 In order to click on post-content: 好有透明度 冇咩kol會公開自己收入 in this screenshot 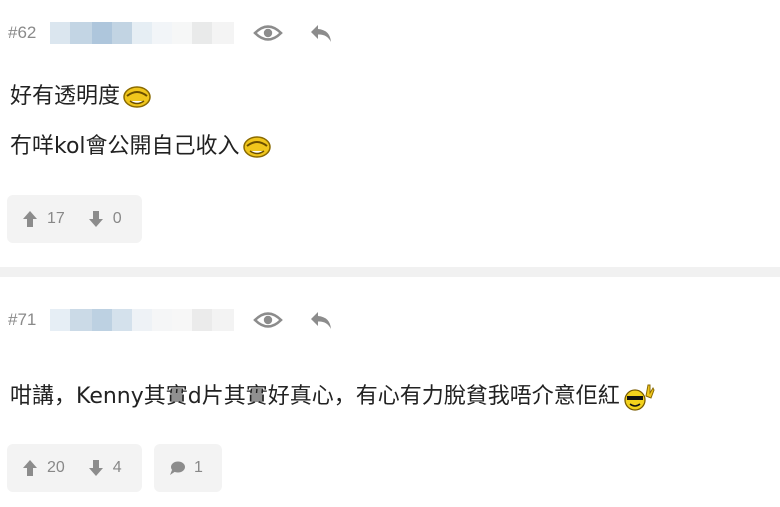, I will do `click(141, 122)`.